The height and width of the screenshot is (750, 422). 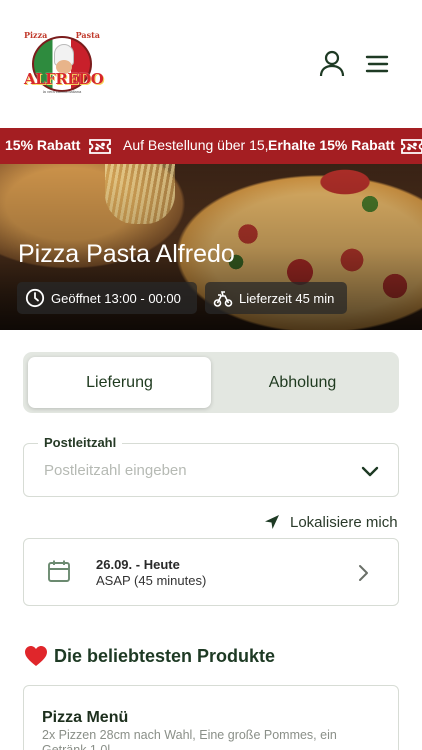 I want to click on clock-icon, so click(x=35, y=298).